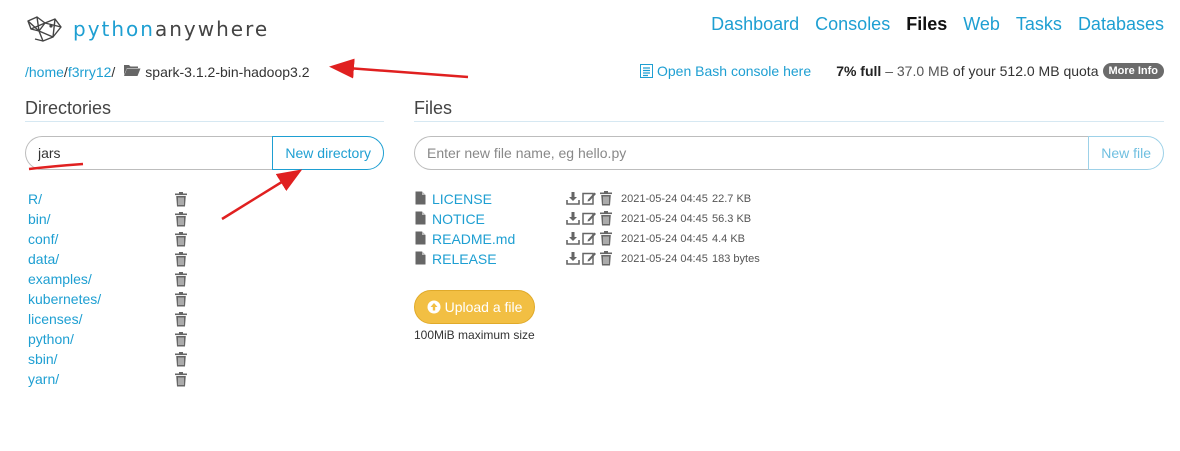  What do you see at coordinates (474, 335) in the screenshot?
I see `upload-size-note: 100MiB maximum size` at bounding box center [474, 335].